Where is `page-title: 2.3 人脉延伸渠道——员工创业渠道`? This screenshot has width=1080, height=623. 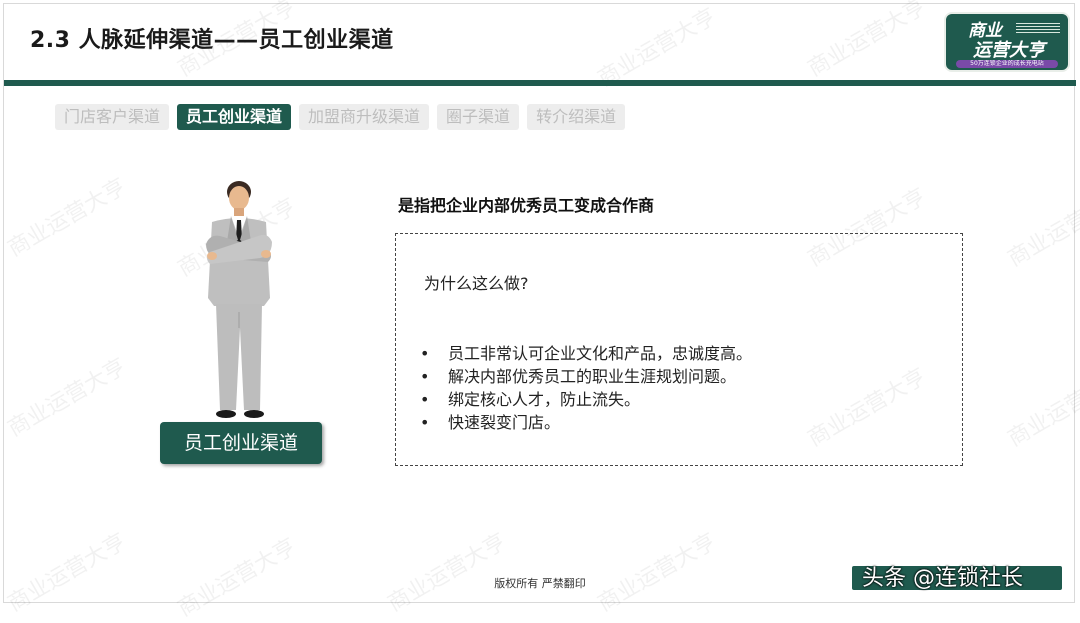
page-title: 2.3 人脉延伸渠道——员工创业渠道 is located at coordinates (212, 40).